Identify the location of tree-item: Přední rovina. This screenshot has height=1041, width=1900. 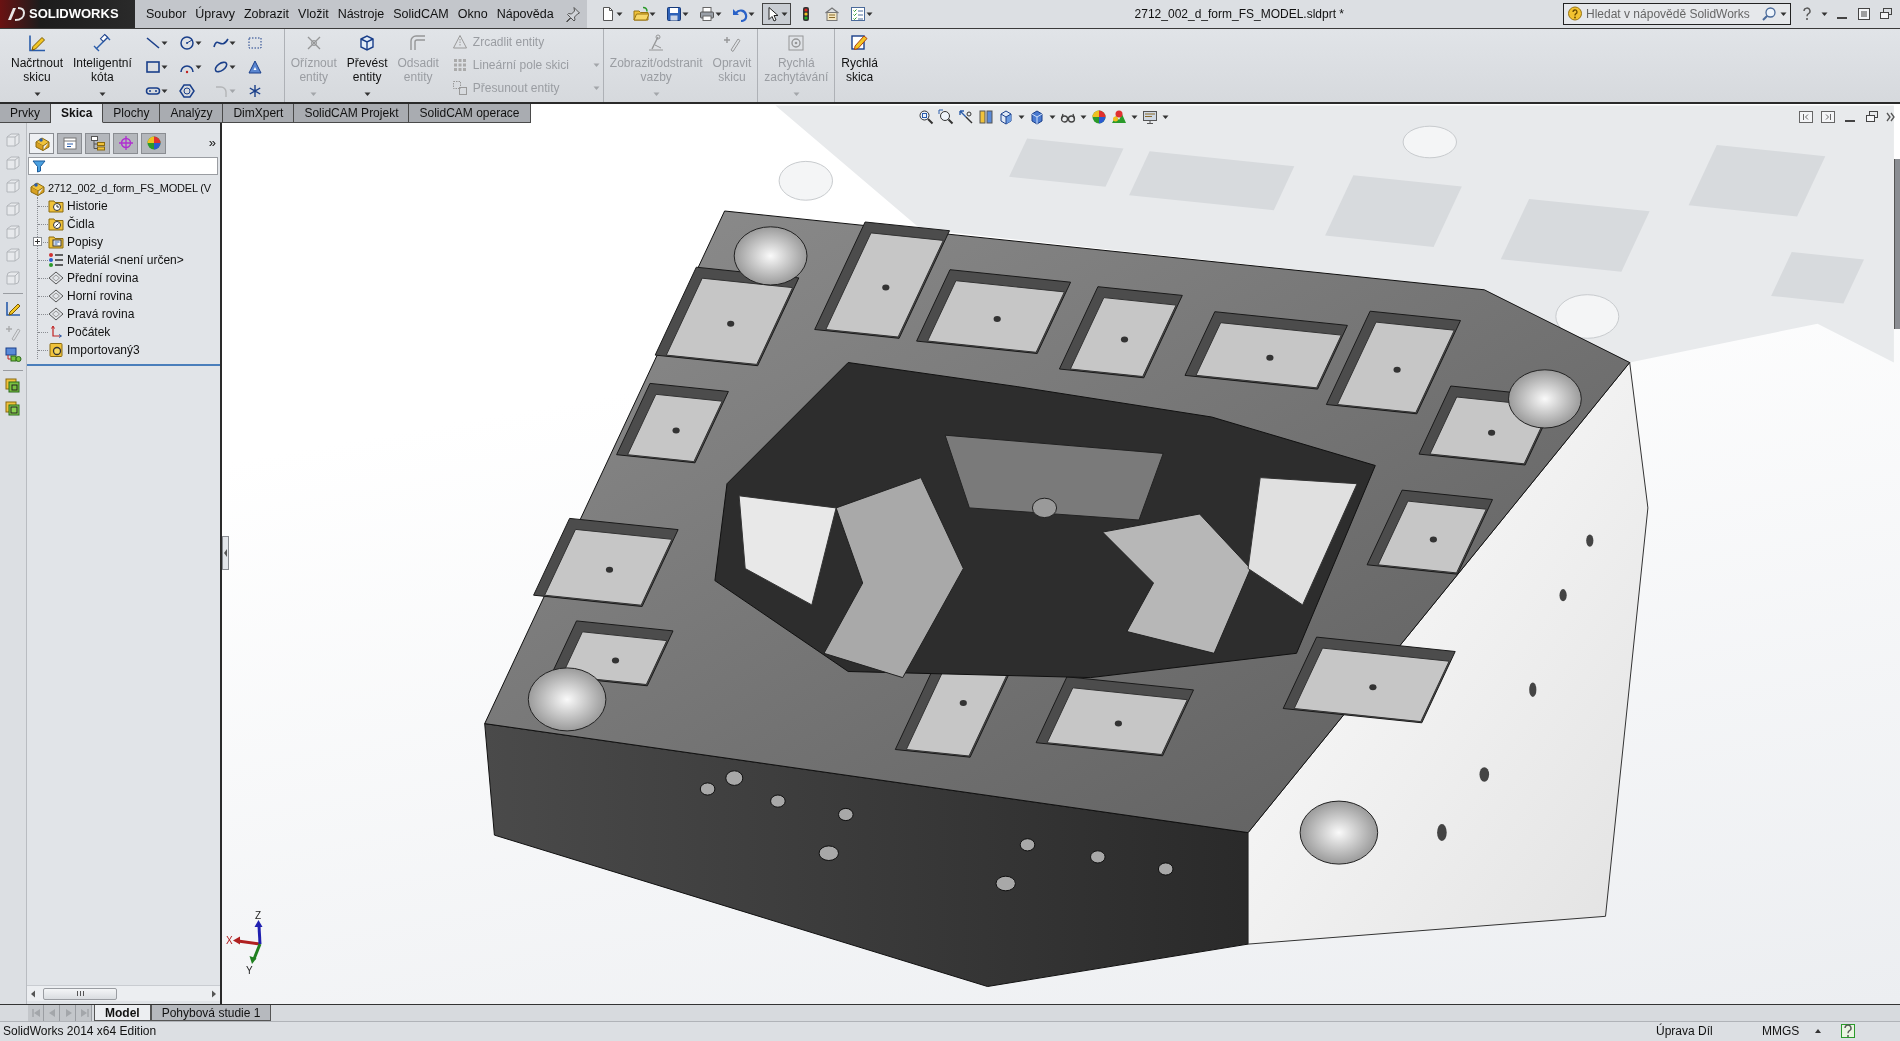
(103, 278).